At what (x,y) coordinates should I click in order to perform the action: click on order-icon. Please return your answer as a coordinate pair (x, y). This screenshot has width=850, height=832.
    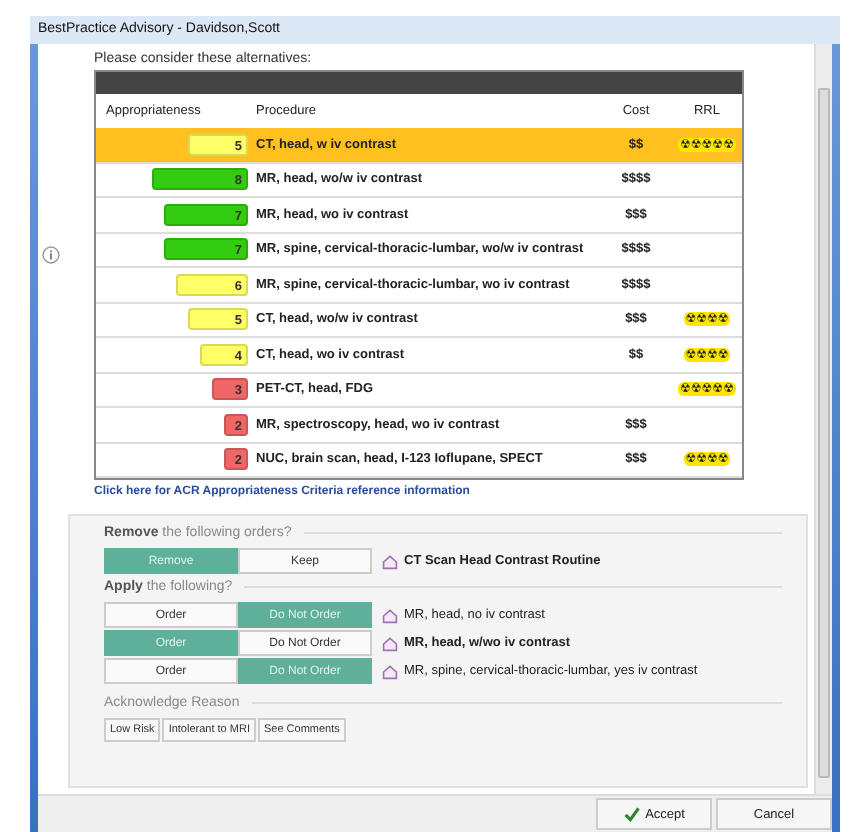
    Looking at the image, I should click on (390, 561).